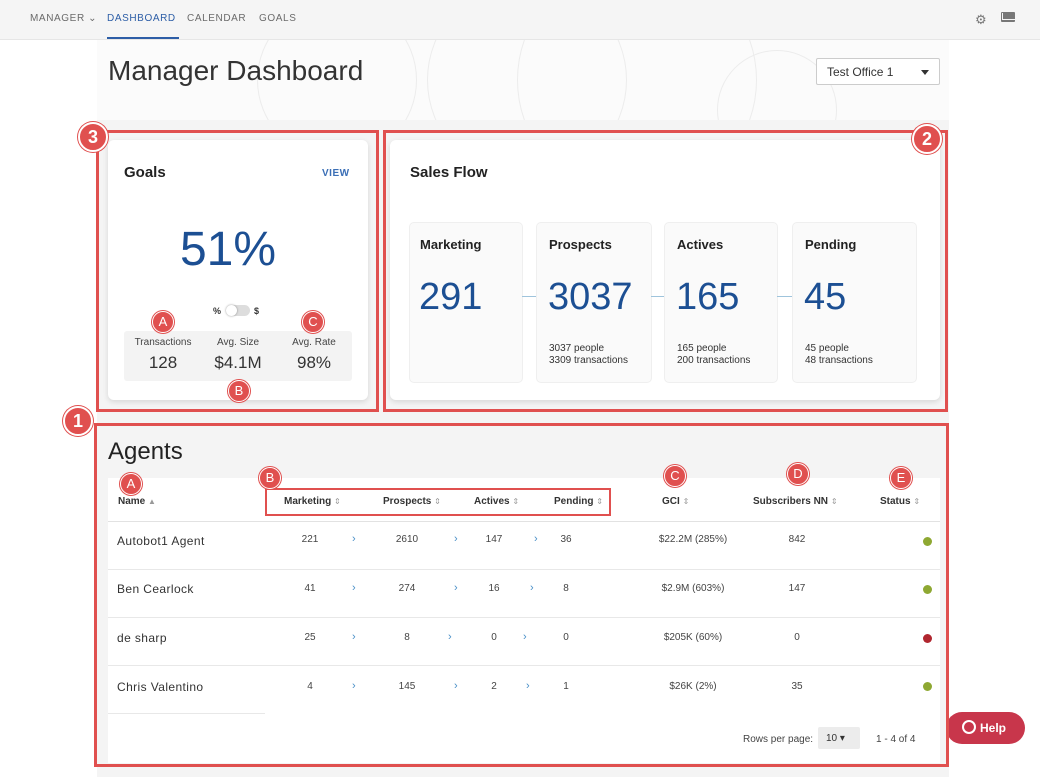  Describe the element at coordinates (216, 18) in the screenshot. I see `nav-calendar-tab: CALENDAR` at that location.